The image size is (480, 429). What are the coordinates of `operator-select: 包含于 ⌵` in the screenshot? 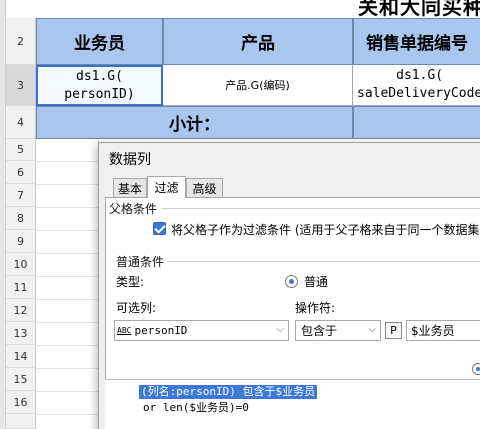 It's located at (338, 330).